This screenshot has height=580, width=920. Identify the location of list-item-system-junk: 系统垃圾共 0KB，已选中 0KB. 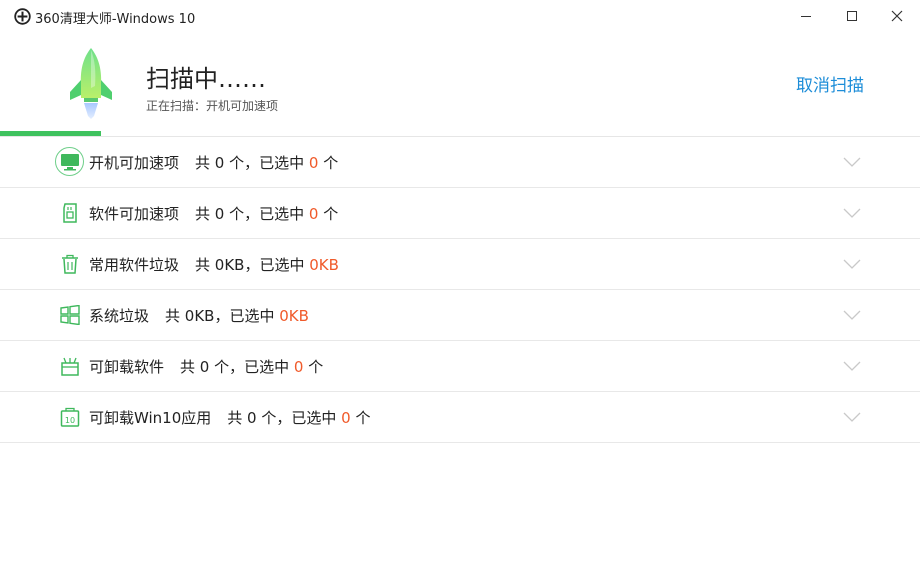
(460, 315).